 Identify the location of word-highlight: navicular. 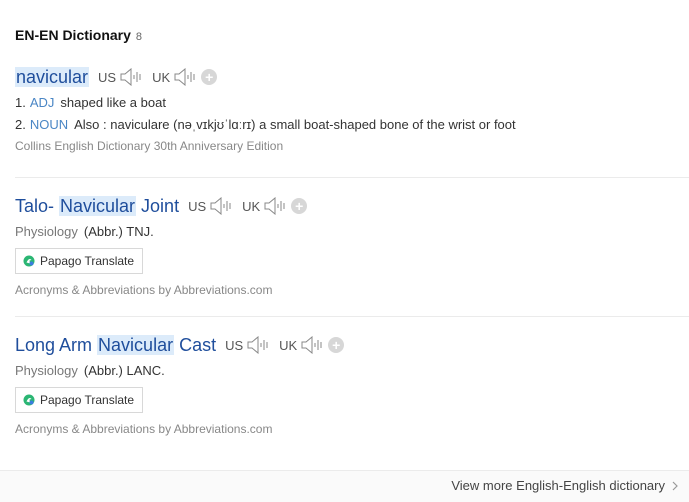
(52, 76).